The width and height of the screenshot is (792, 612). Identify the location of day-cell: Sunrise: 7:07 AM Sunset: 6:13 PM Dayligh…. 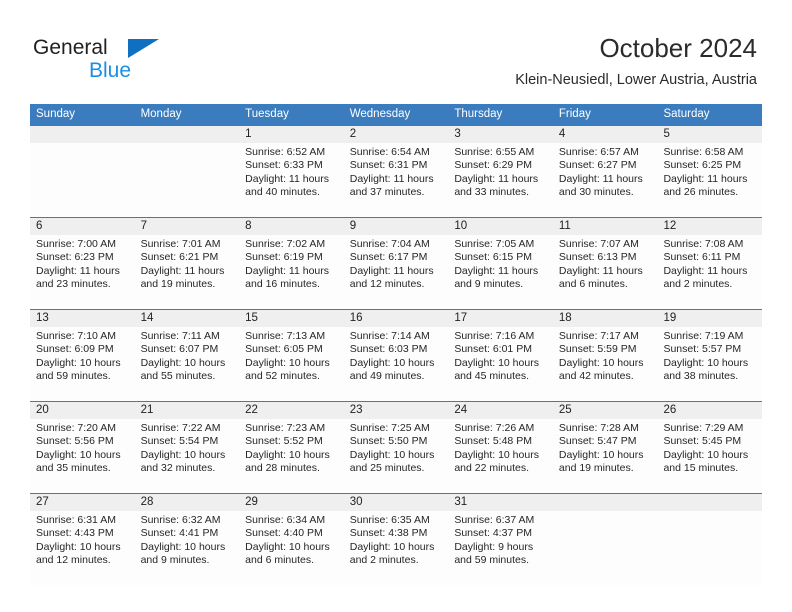
(605, 272).